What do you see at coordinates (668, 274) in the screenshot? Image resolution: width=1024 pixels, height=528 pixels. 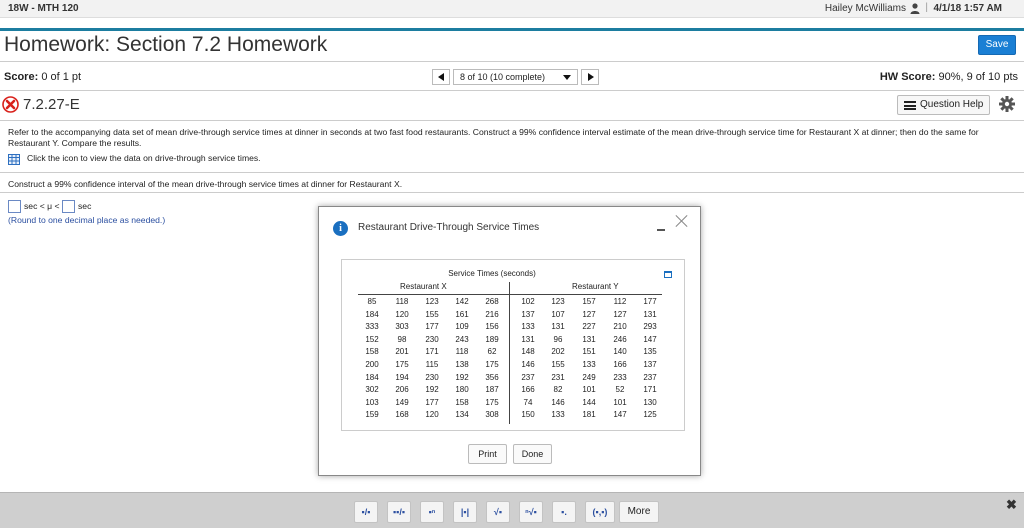 I see `copy-icon` at bounding box center [668, 274].